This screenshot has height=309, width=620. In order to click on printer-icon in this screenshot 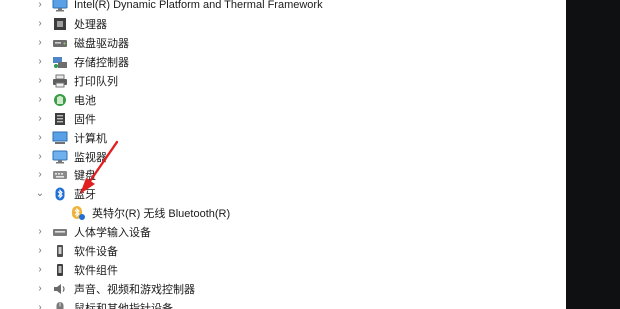, I will do `click(60, 81)`.